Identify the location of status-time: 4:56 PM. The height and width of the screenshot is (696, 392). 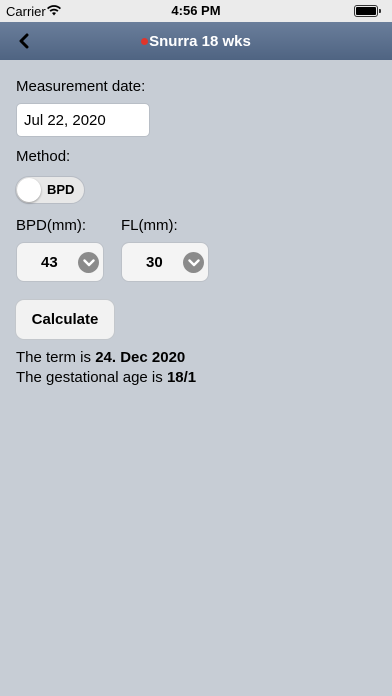
(196, 10).